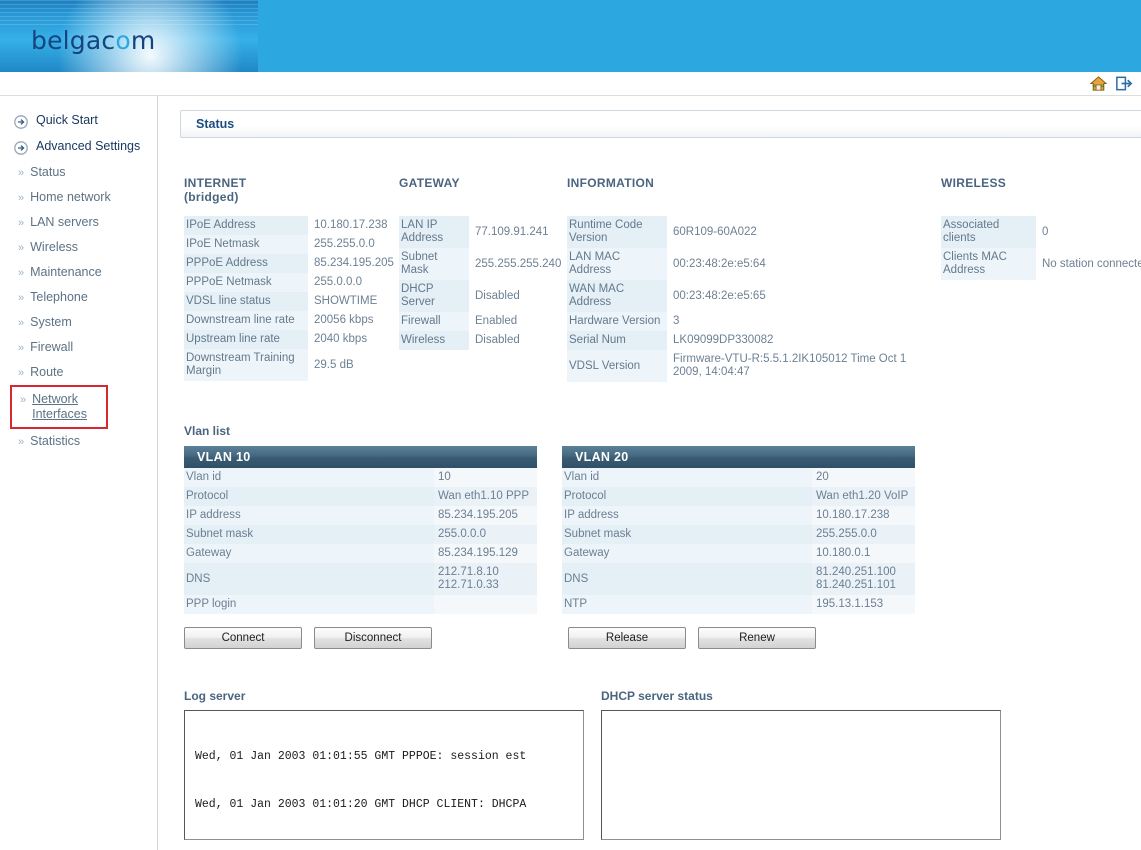 This screenshot has height=850, width=1141. I want to click on table-row: PPP login, so click(360, 604).